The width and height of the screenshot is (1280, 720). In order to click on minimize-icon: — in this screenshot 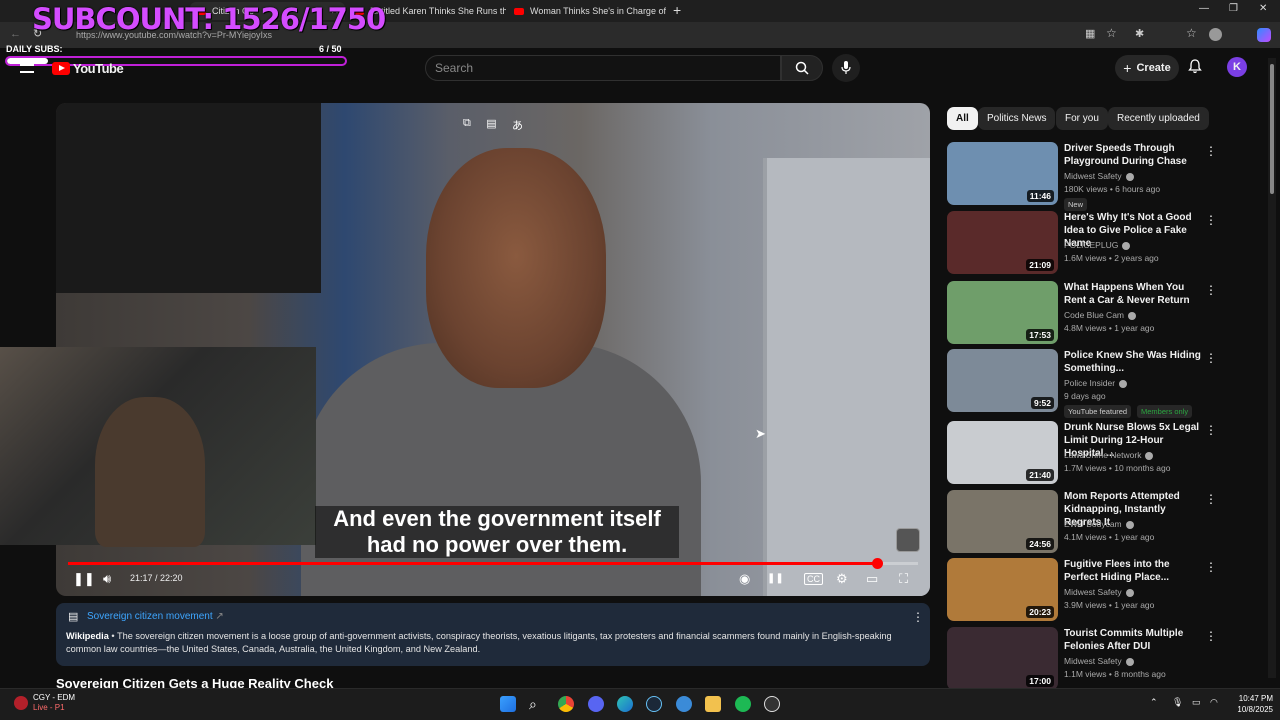, I will do `click(1204, 8)`.